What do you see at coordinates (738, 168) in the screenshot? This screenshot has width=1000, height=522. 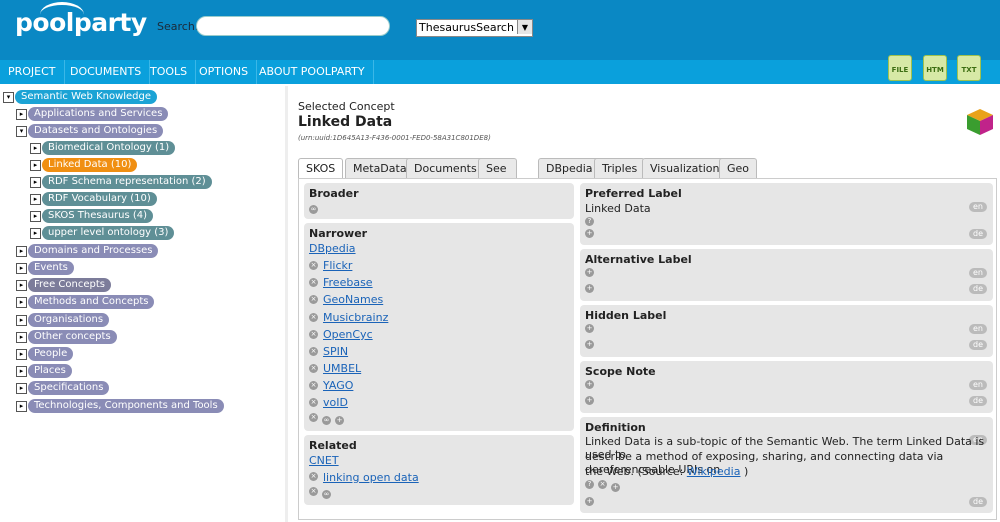 I see `tab-geo: Geo` at bounding box center [738, 168].